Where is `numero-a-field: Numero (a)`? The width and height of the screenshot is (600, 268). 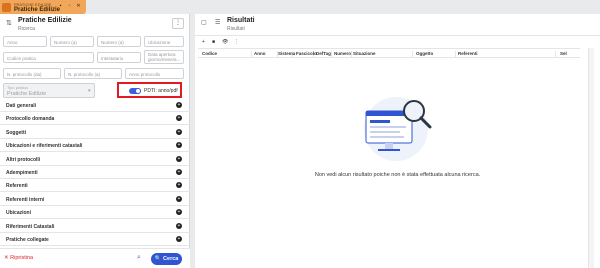
numero-a-field: Numero (a) is located at coordinates (119, 41).